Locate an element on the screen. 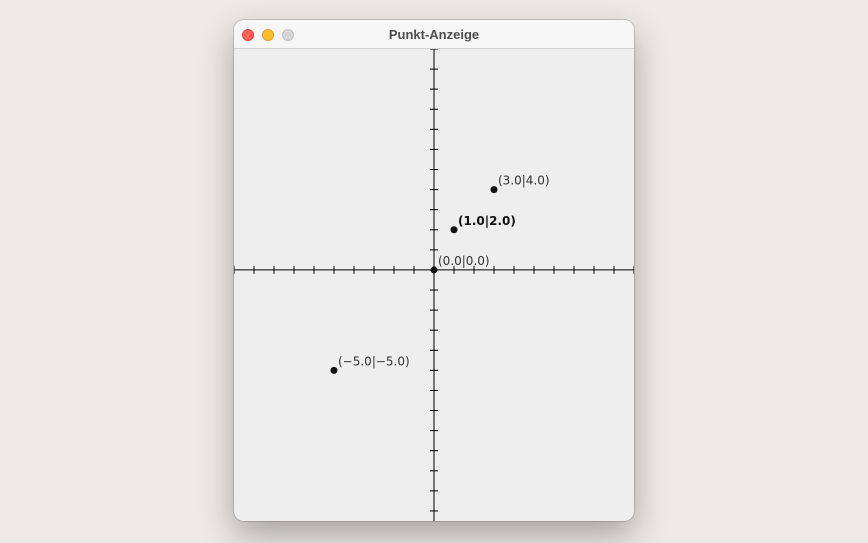  point-label: (1.0|2.0) is located at coordinates (487, 221).